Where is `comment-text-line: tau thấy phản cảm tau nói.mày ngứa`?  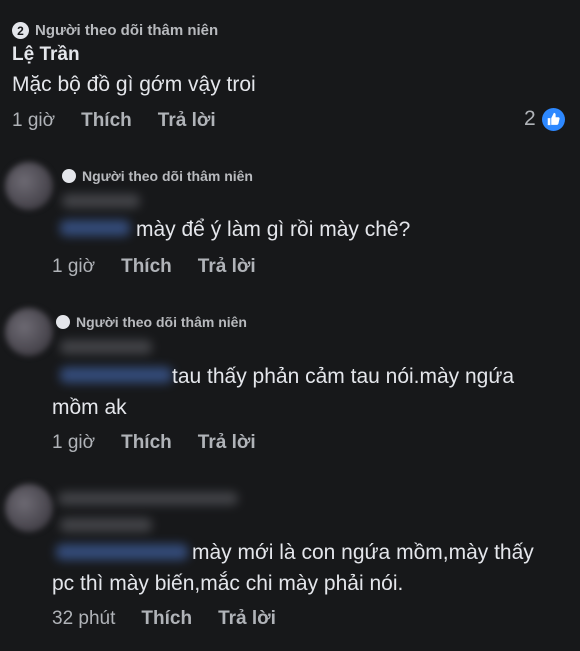 comment-text-line: tau thấy phản cảm tau nói.mày ngứa is located at coordinates (343, 376).